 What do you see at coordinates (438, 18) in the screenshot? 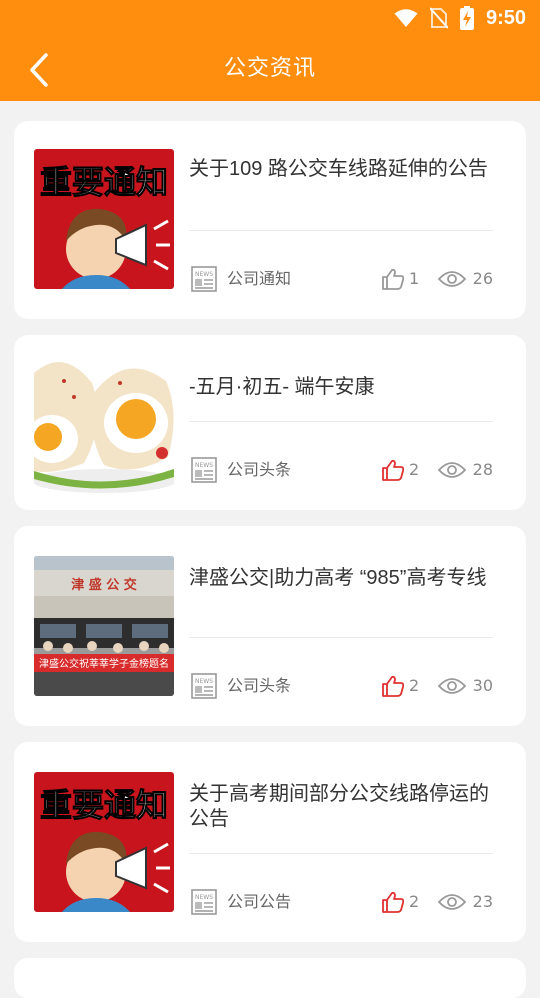
I see `no-sim-icon` at bounding box center [438, 18].